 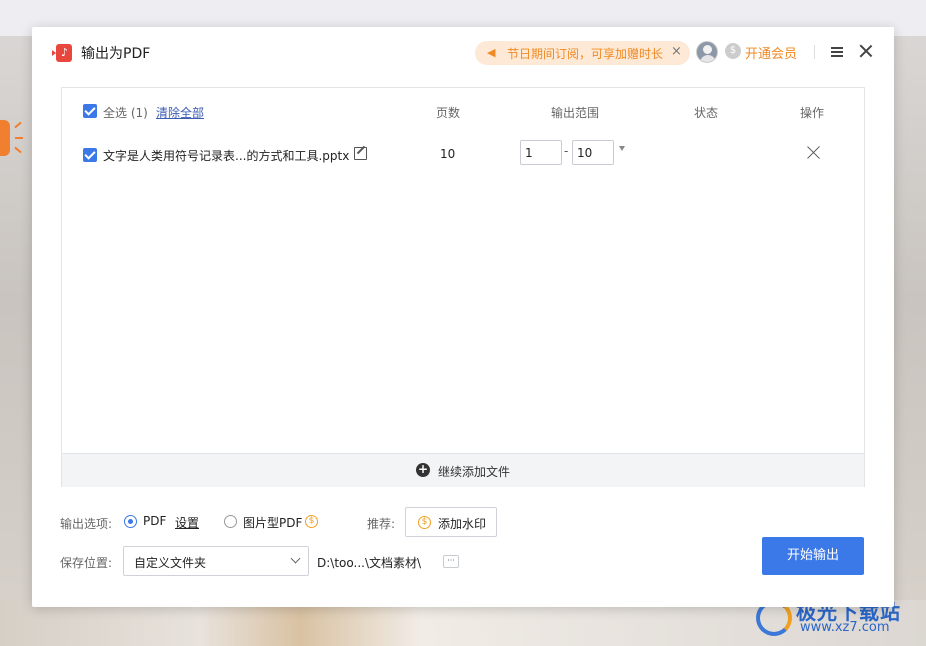 I want to click on watermark-coin-icon: $, so click(x=424, y=522).